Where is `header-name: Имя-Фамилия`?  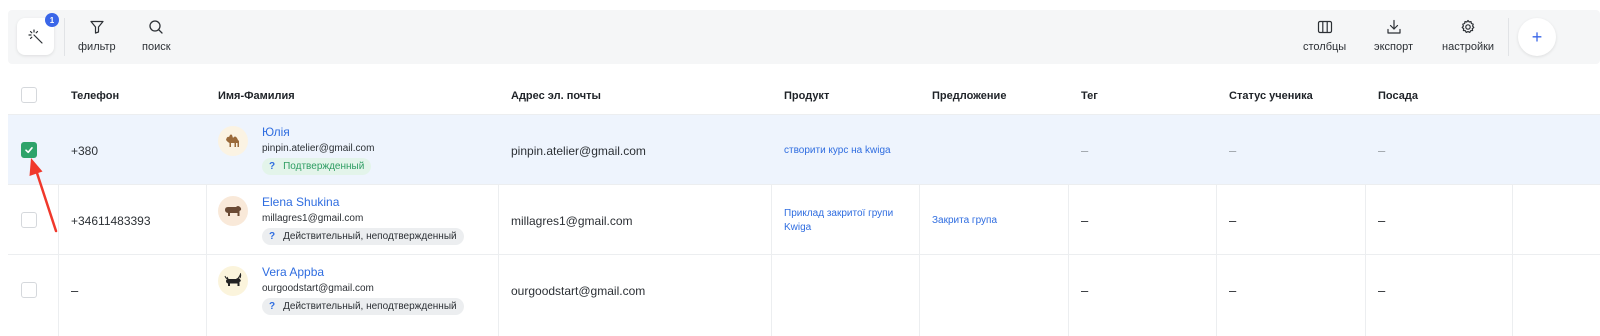 header-name: Имя-Фамилия is located at coordinates (256, 96).